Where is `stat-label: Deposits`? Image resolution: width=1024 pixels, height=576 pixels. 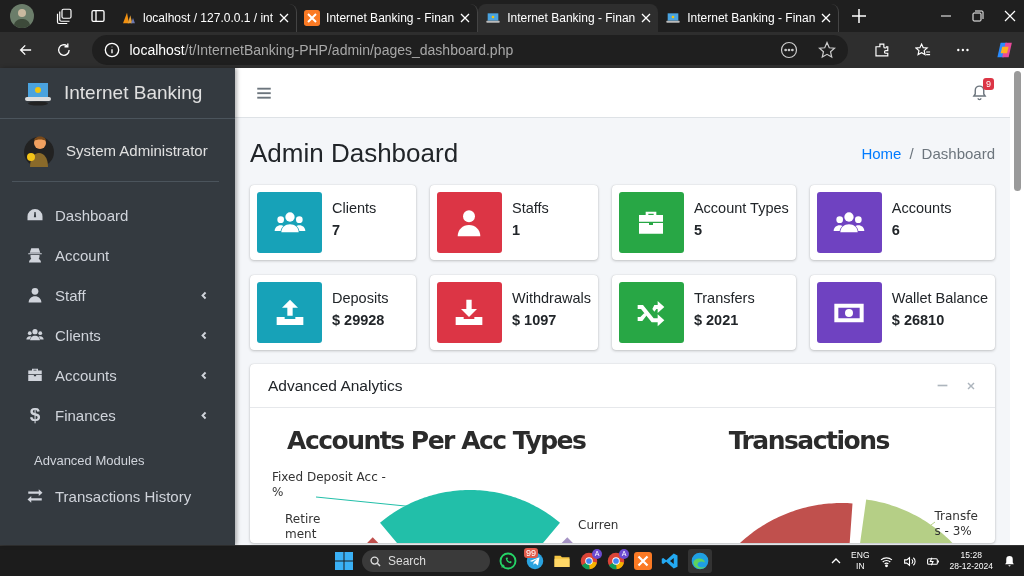
stat-label: Deposits is located at coordinates (360, 298).